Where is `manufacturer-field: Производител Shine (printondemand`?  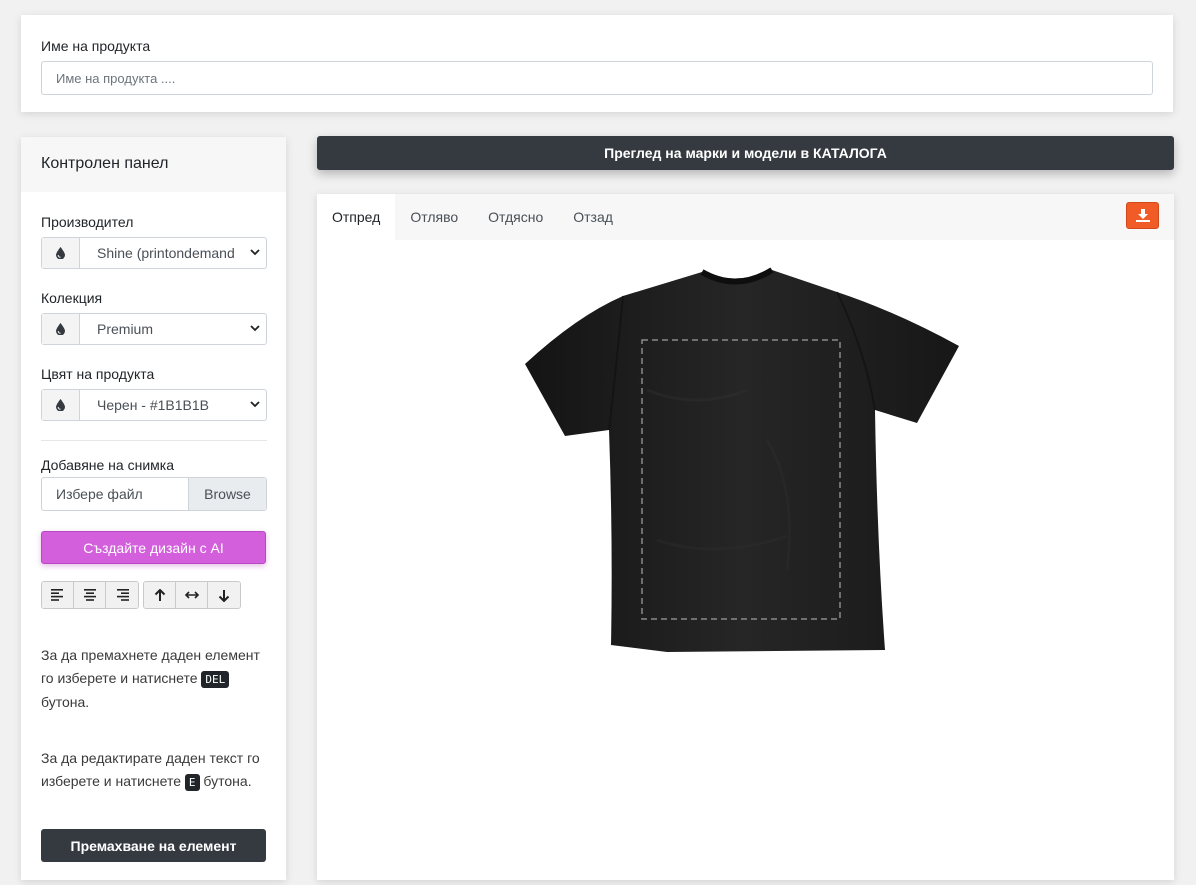 manufacturer-field: Производител Shine (printondemand is located at coordinates (154, 242).